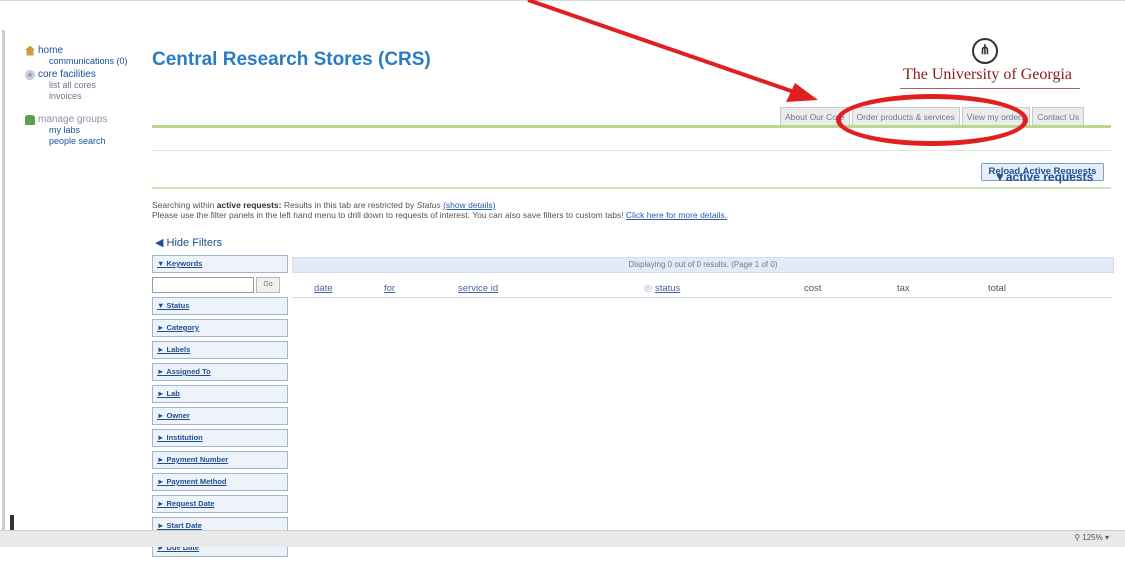 Image resolution: width=1125 pixels, height=561 pixels. What do you see at coordinates (562, 538) in the screenshot?
I see `browser-status-bar: ⚲ 125% ▾` at bounding box center [562, 538].